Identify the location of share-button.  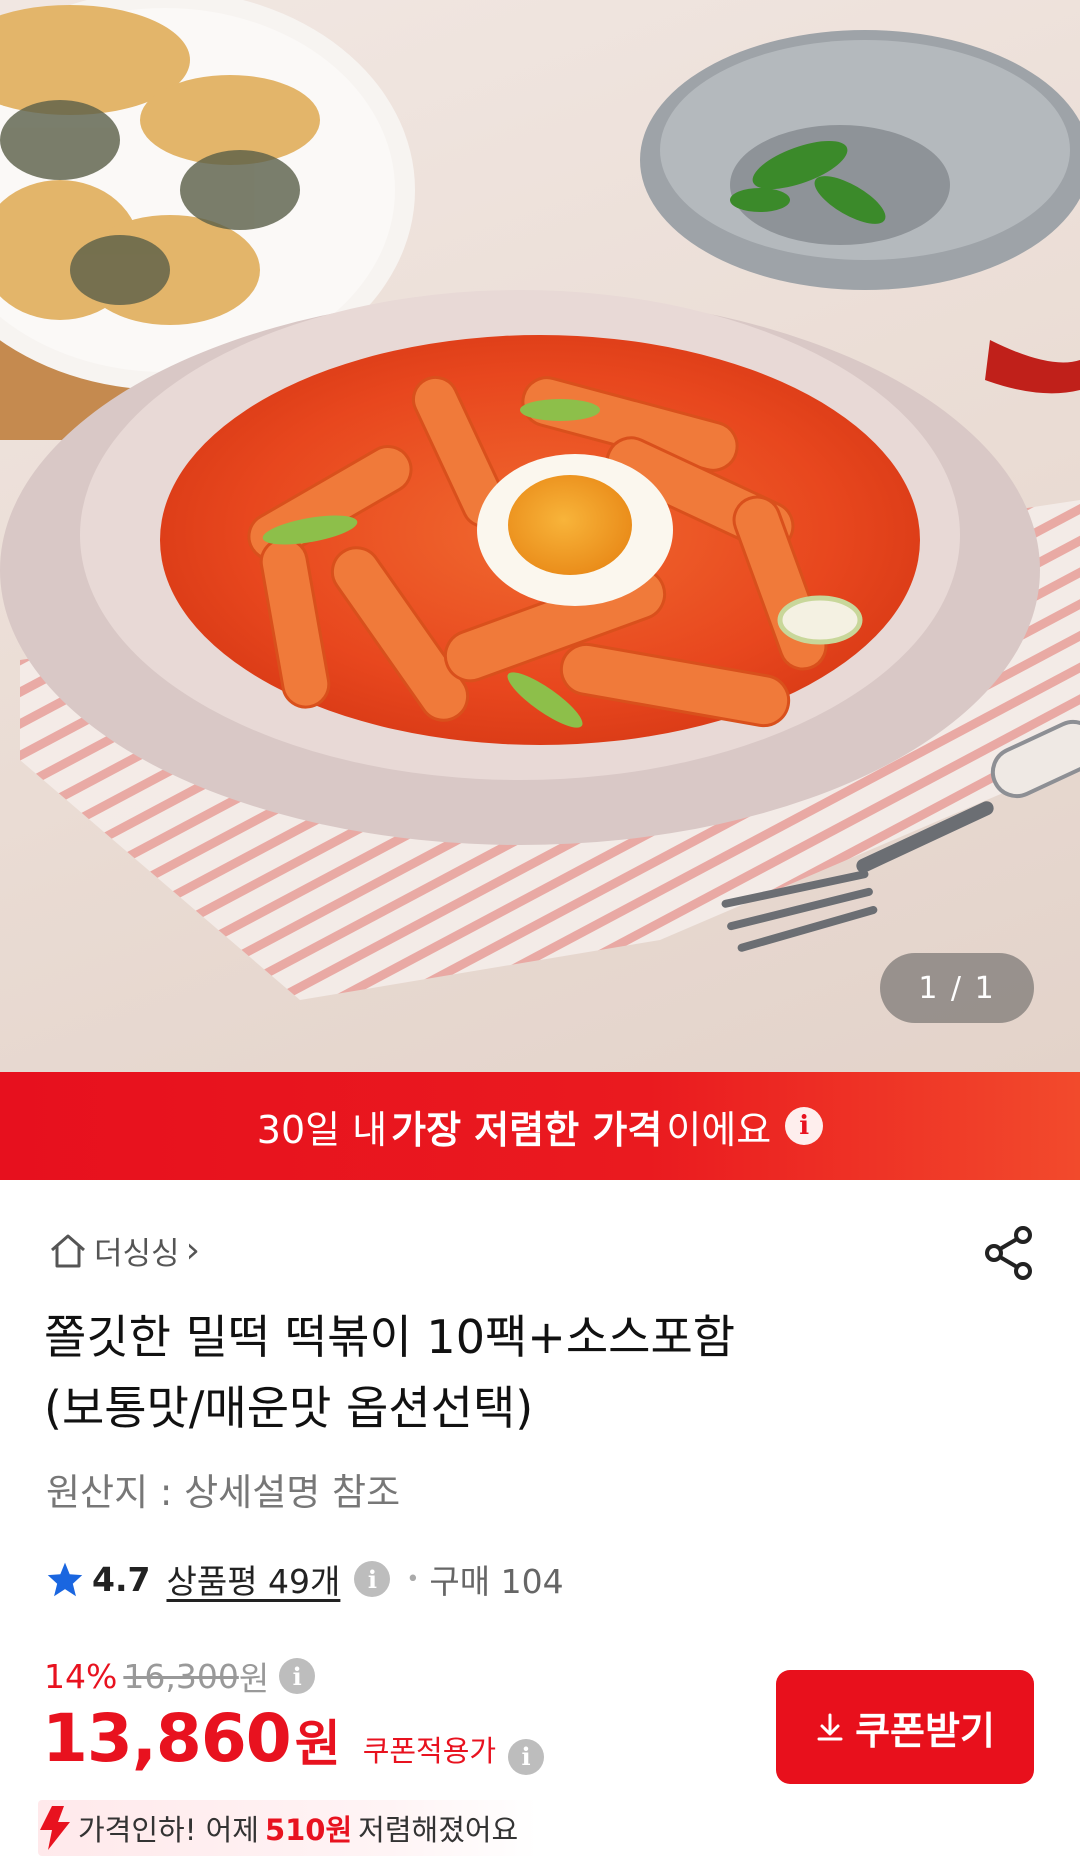
(1009, 1253).